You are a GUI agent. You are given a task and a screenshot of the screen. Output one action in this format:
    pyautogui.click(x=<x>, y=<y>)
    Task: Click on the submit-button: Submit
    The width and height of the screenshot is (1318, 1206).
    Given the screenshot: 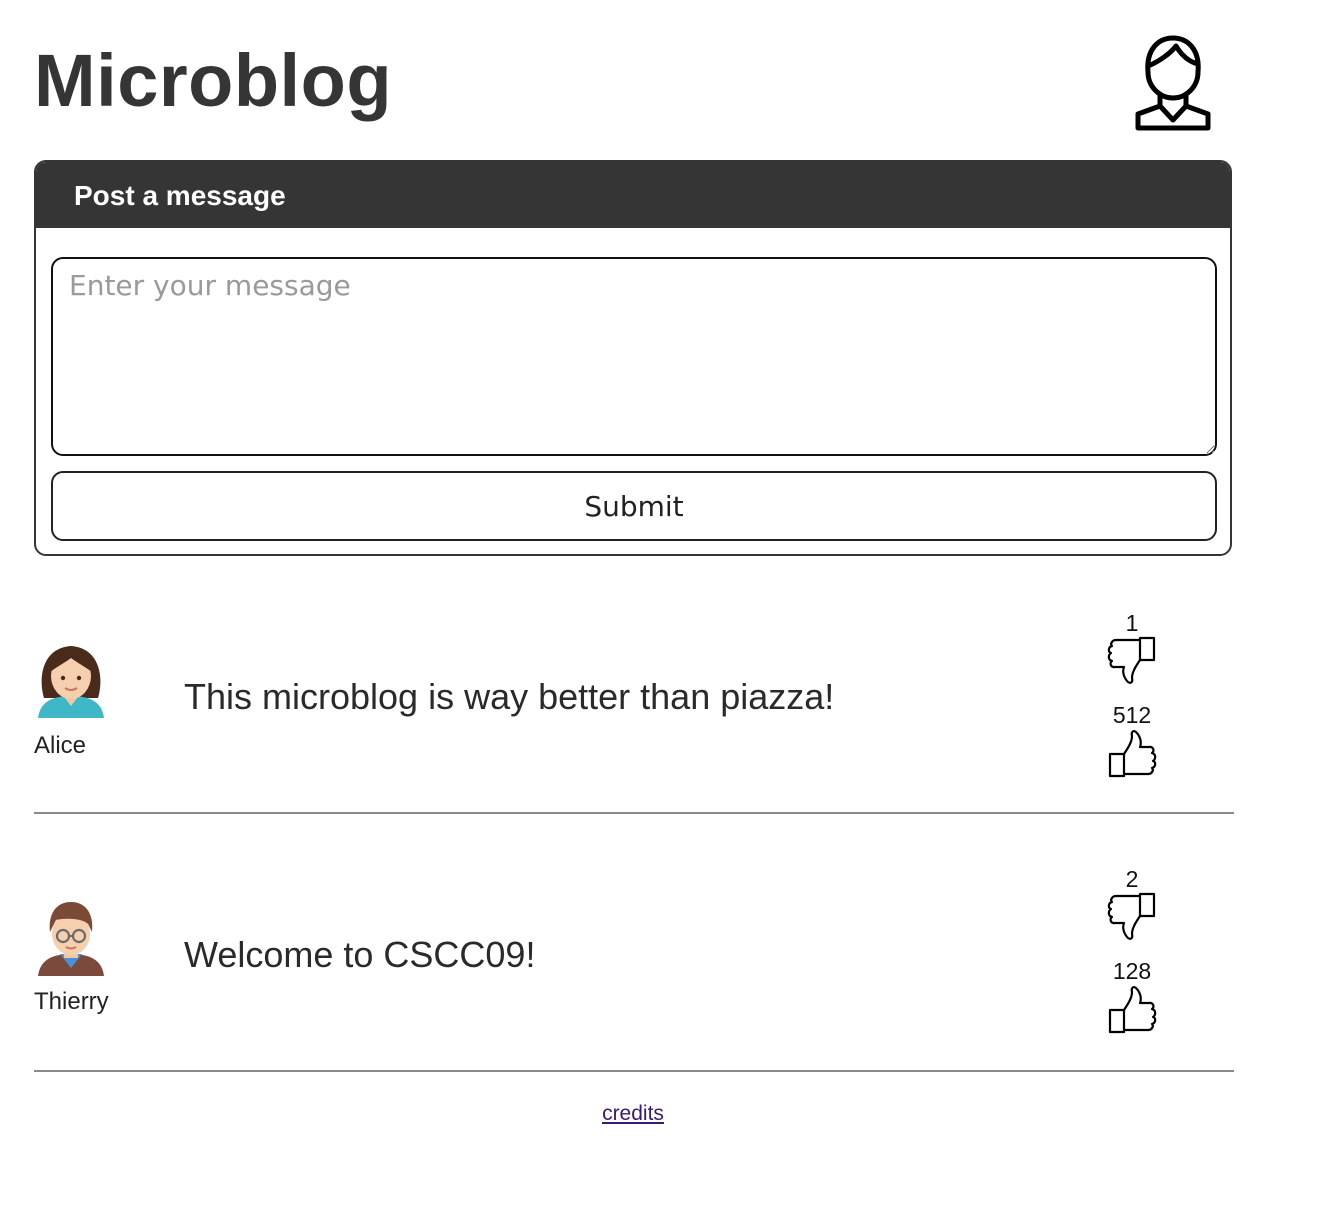 What is the action you would take?
    pyautogui.click(x=634, y=506)
    